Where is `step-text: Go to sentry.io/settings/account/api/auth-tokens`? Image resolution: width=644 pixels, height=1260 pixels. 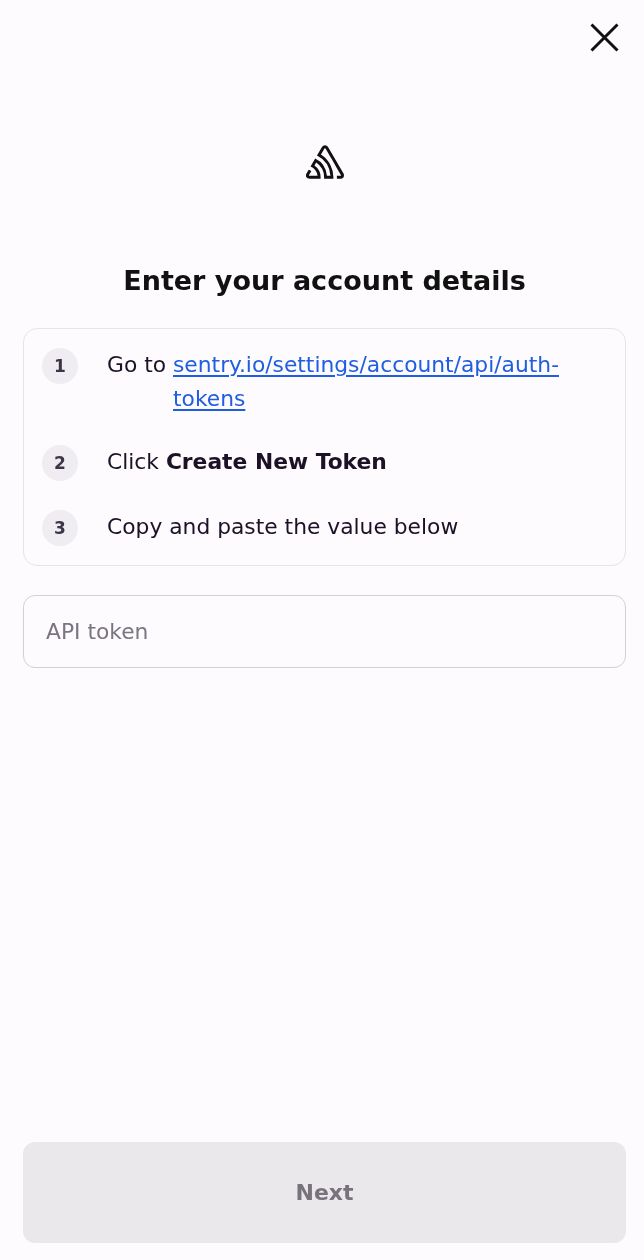 step-text: Go to sentry.io/settings/account/api/auth-tokens is located at coordinates (346, 382).